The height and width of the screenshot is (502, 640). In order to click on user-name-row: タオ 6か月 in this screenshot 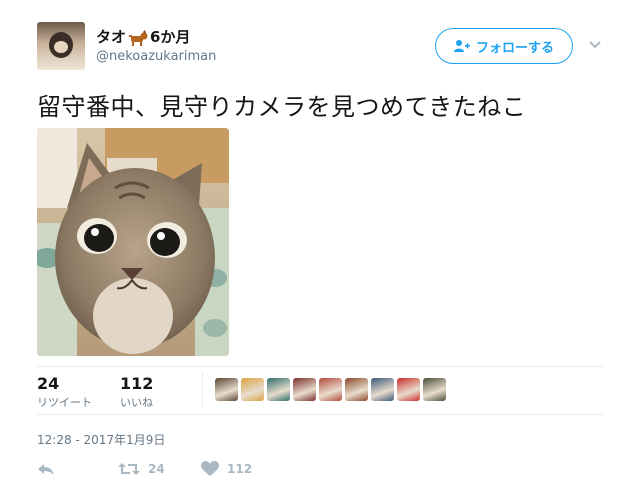, I will do `click(143, 36)`.